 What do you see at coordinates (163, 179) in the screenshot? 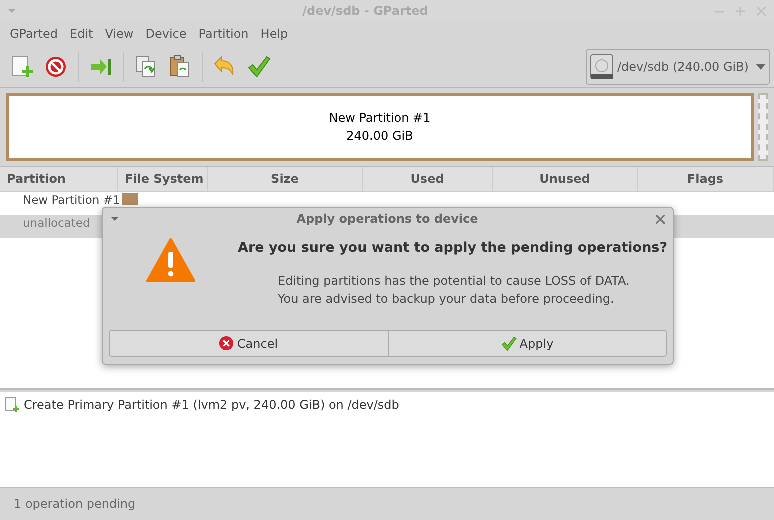
I see `column-header: File System` at bounding box center [163, 179].